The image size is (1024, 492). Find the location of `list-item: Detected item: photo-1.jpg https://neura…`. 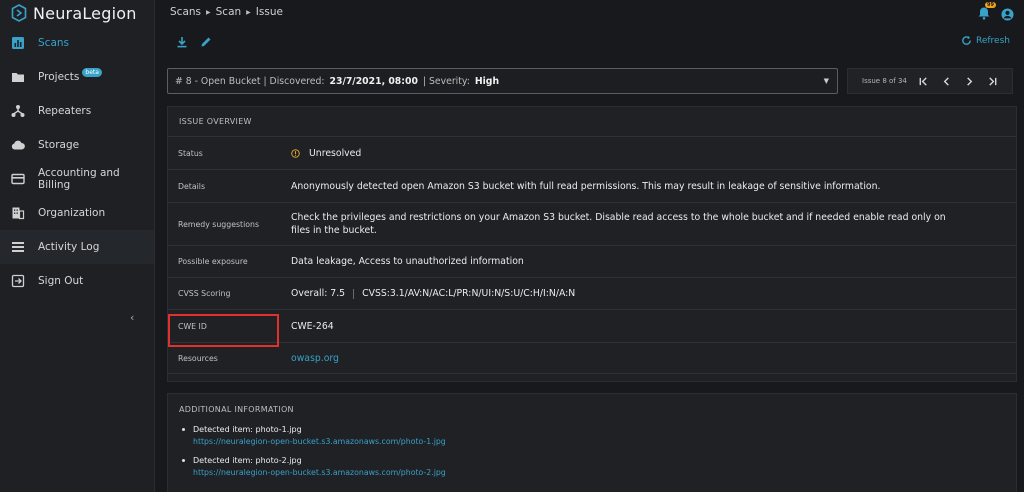

list-item: Detected item: photo-1.jpg https://neura… is located at coordinates (599, 436).